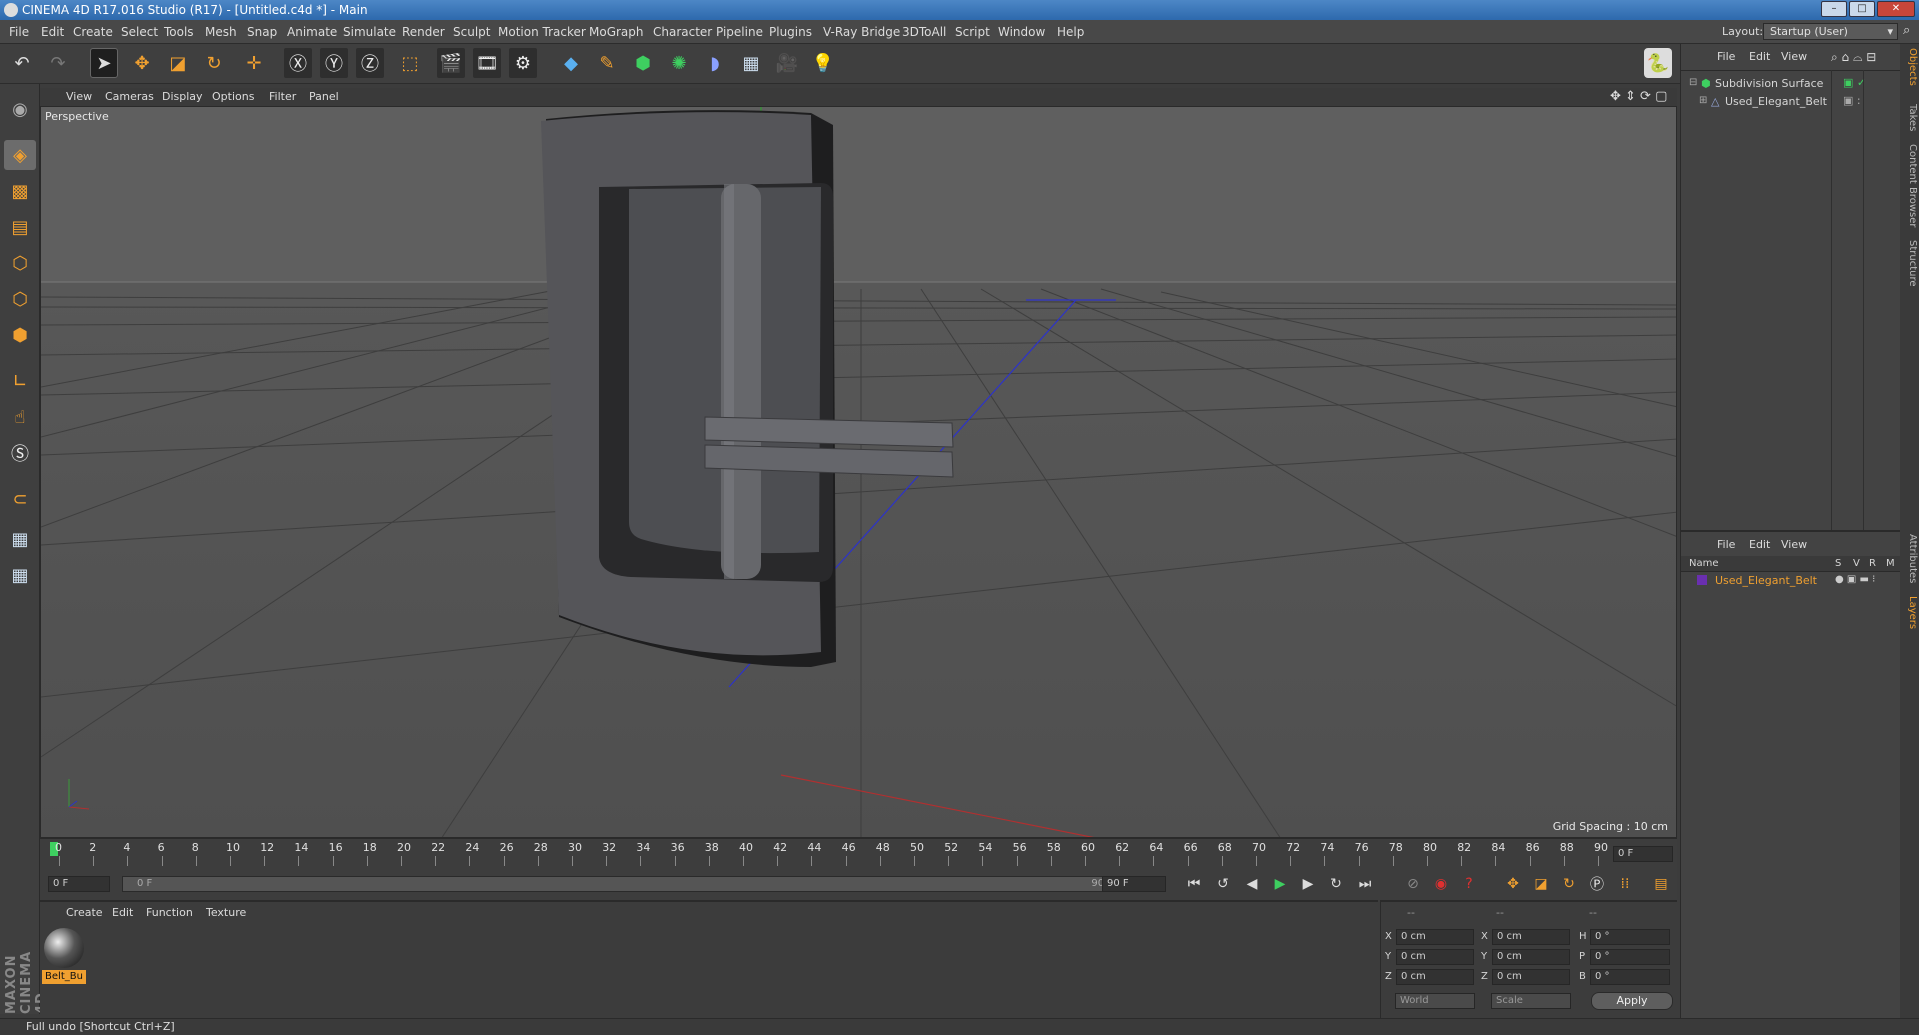  What do you see at coordinates (423, 32) in the screenshot?
I see `menu-render: Render` at bounding box center [423, 32].